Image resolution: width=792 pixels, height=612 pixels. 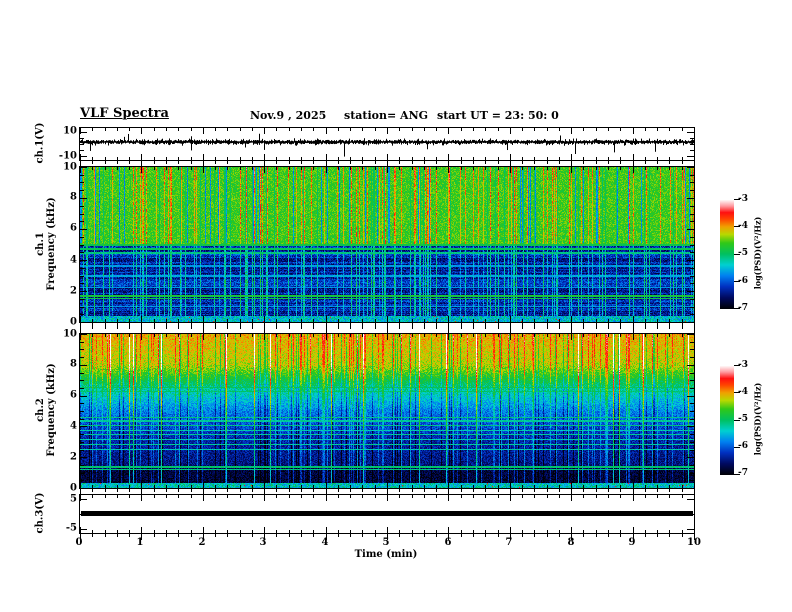 What do you see at coordinates (40, 410) in the screenshot?
I see `spec2-axis-title-line1: ch.2` at bounding box center [40, 410].